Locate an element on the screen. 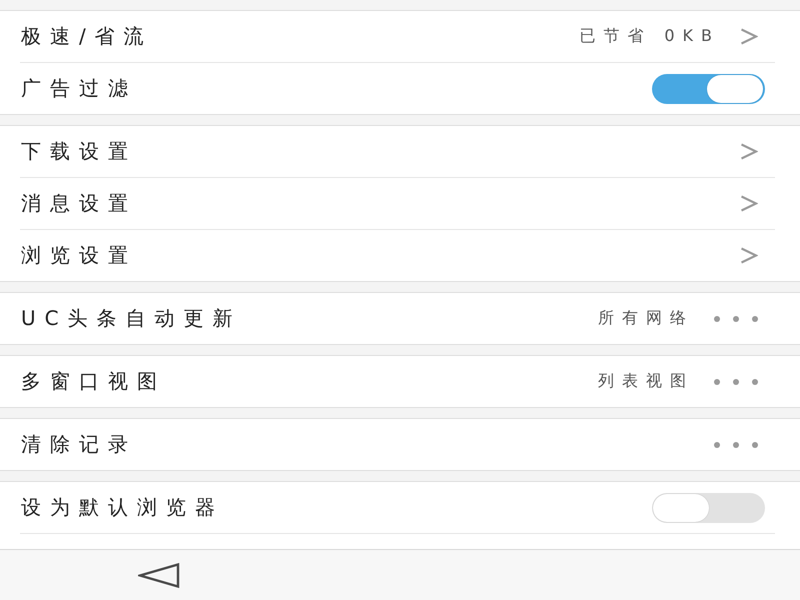 The height and width of the screenshot is (600, 800). setting-label: 清除记录 is located at coordinates (79, 444).